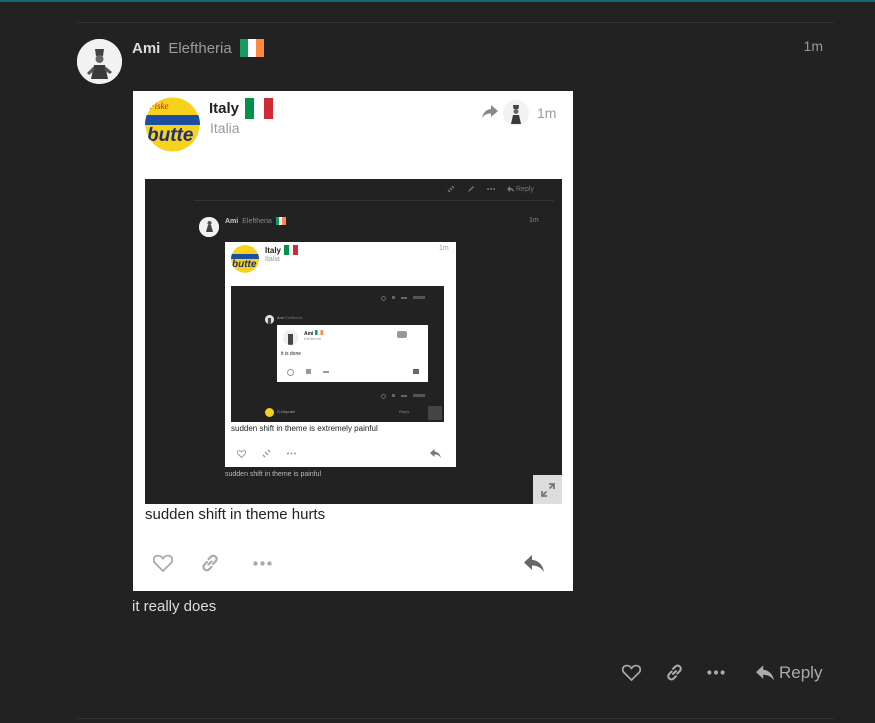 The width and height of the screenshot is (875, 723). Describe the element at coordinates (291, 250) in the screenshot. I see `mini-italy-flag-icon` at that location.